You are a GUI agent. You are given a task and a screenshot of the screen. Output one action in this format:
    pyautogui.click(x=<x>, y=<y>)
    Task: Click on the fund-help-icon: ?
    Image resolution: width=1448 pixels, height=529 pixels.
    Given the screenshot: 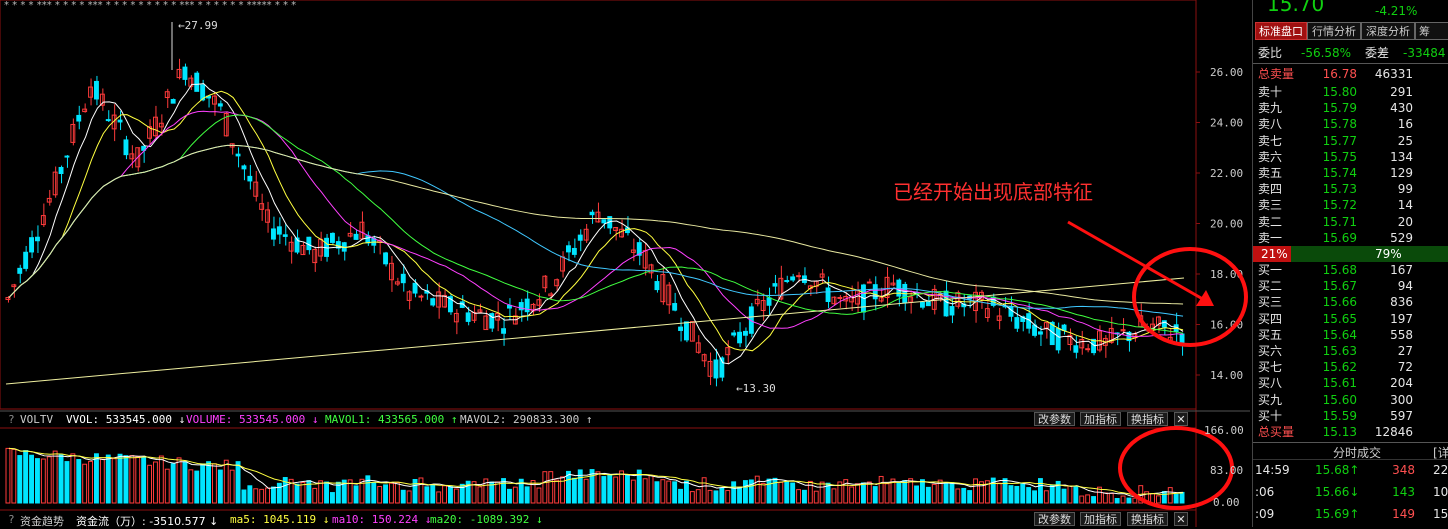 What is the action you would take?
    pyautogui.click(x=11, y=519)
    